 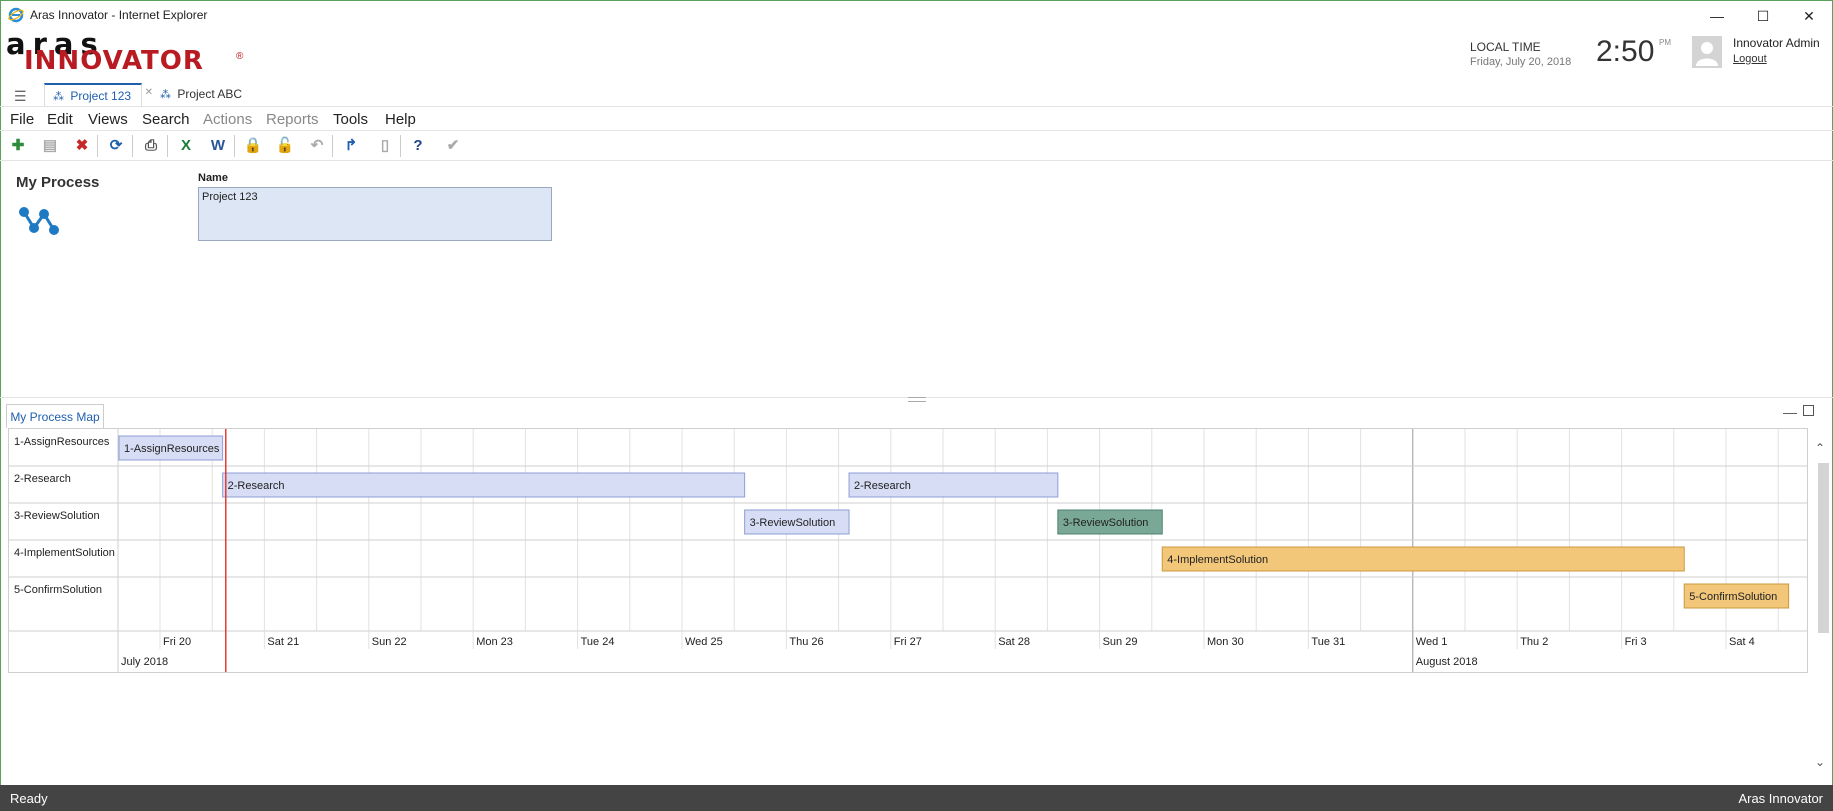 What do you see at coordinates (494, 642) in the screenshot?
I see `gantt-day-label: Mon 23` at bounding box center [494, 642].